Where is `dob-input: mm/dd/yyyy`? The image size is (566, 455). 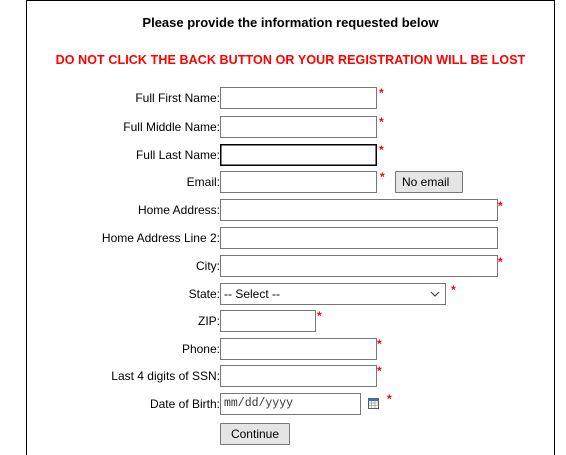
dob-input: mm/dd/yyyy is located at coordinates (290, 404).